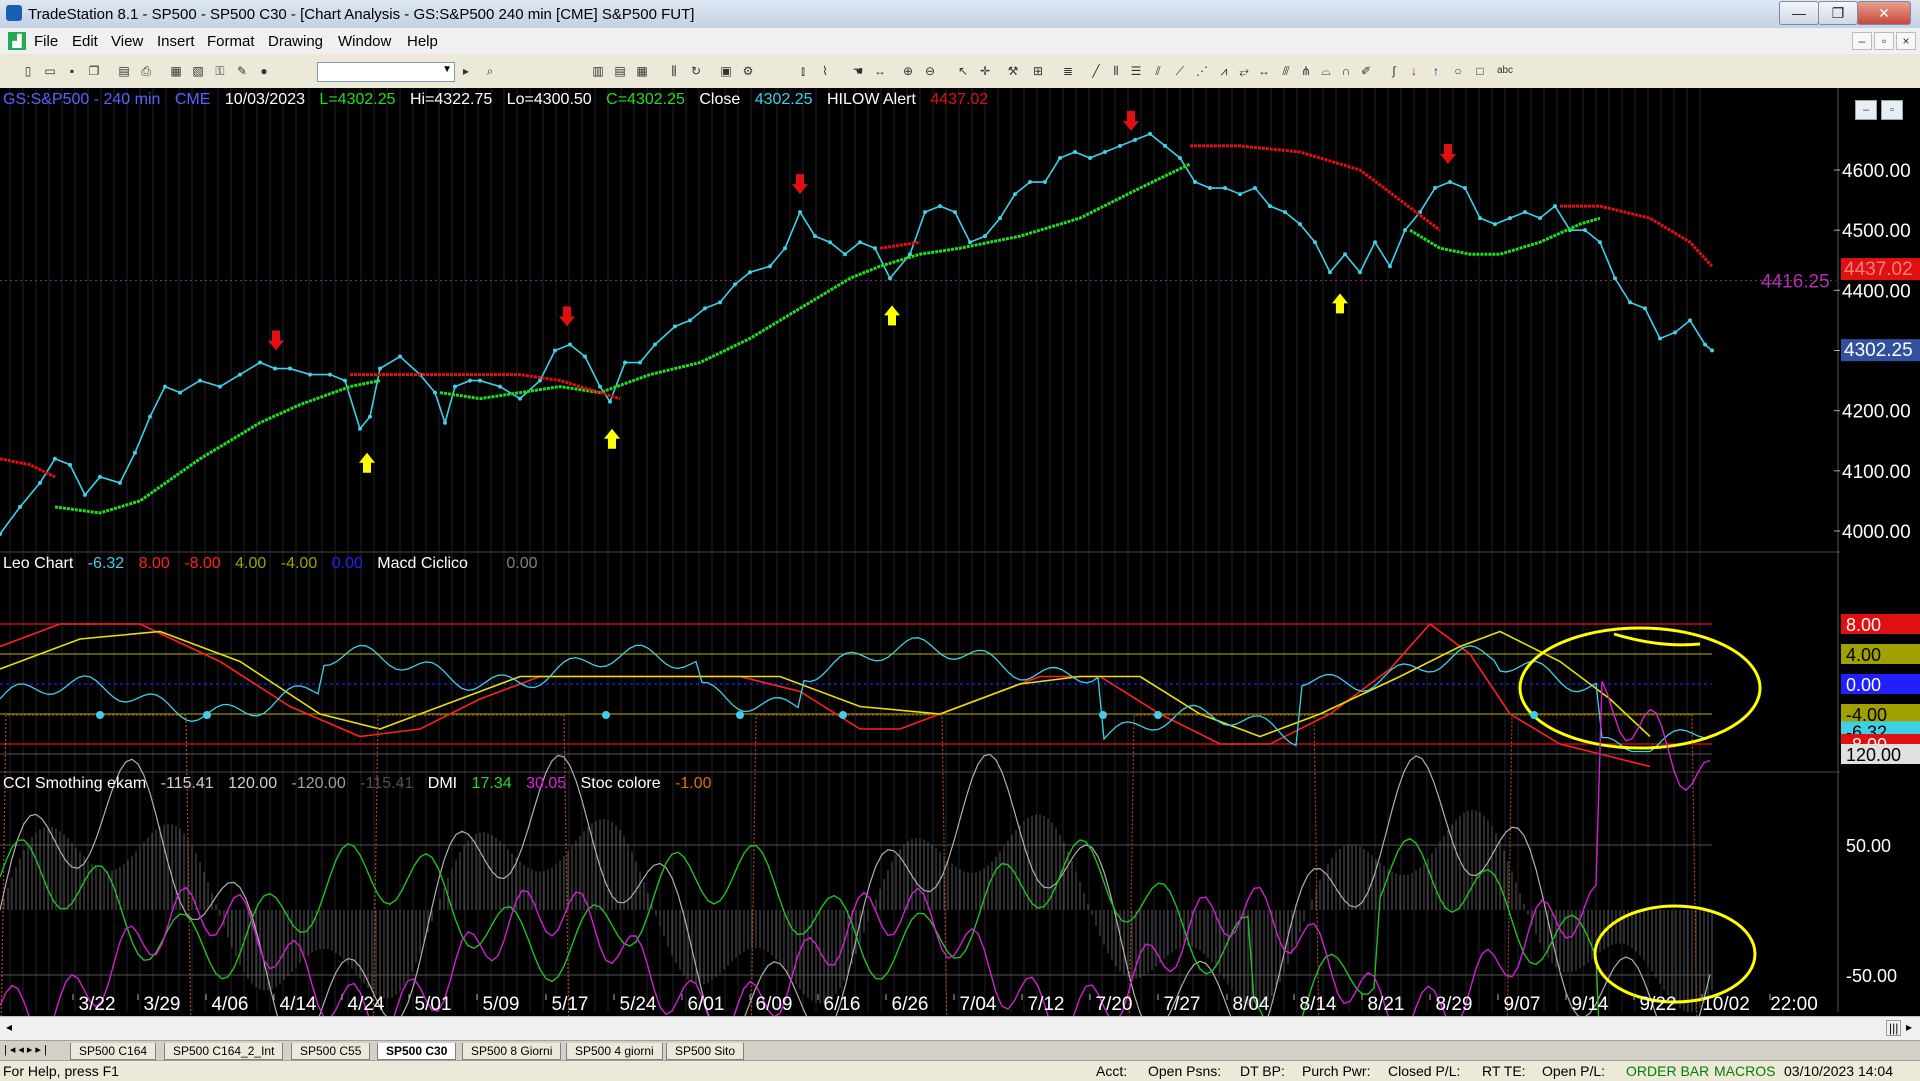 Image resolution: width=1920 pixels, height=1081 pixels. Describe the element at coordinates (1158, 71) in the screenshot. I see `channel-icon: ⫽` at that location.